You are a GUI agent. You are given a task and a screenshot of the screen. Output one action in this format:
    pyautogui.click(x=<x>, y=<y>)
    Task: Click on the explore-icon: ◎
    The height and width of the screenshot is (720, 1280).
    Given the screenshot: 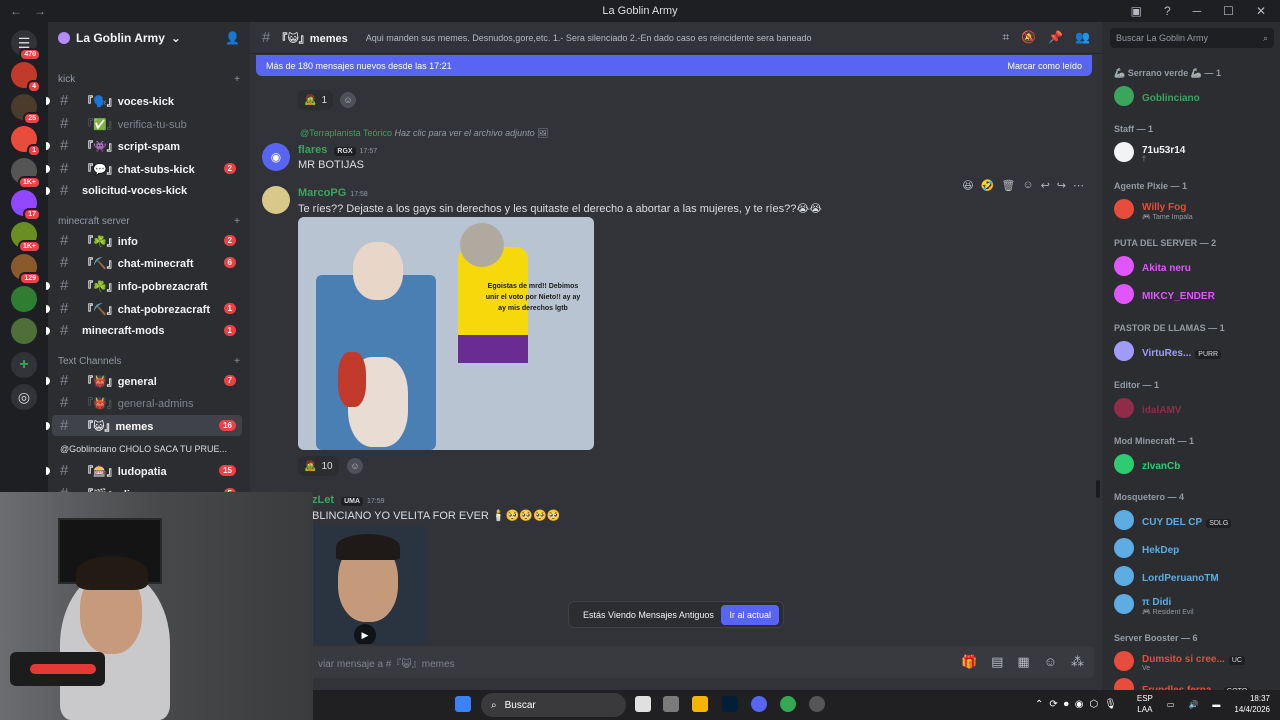 What is the action you would take?
    pyautogui.click(x=24, y=397)
    